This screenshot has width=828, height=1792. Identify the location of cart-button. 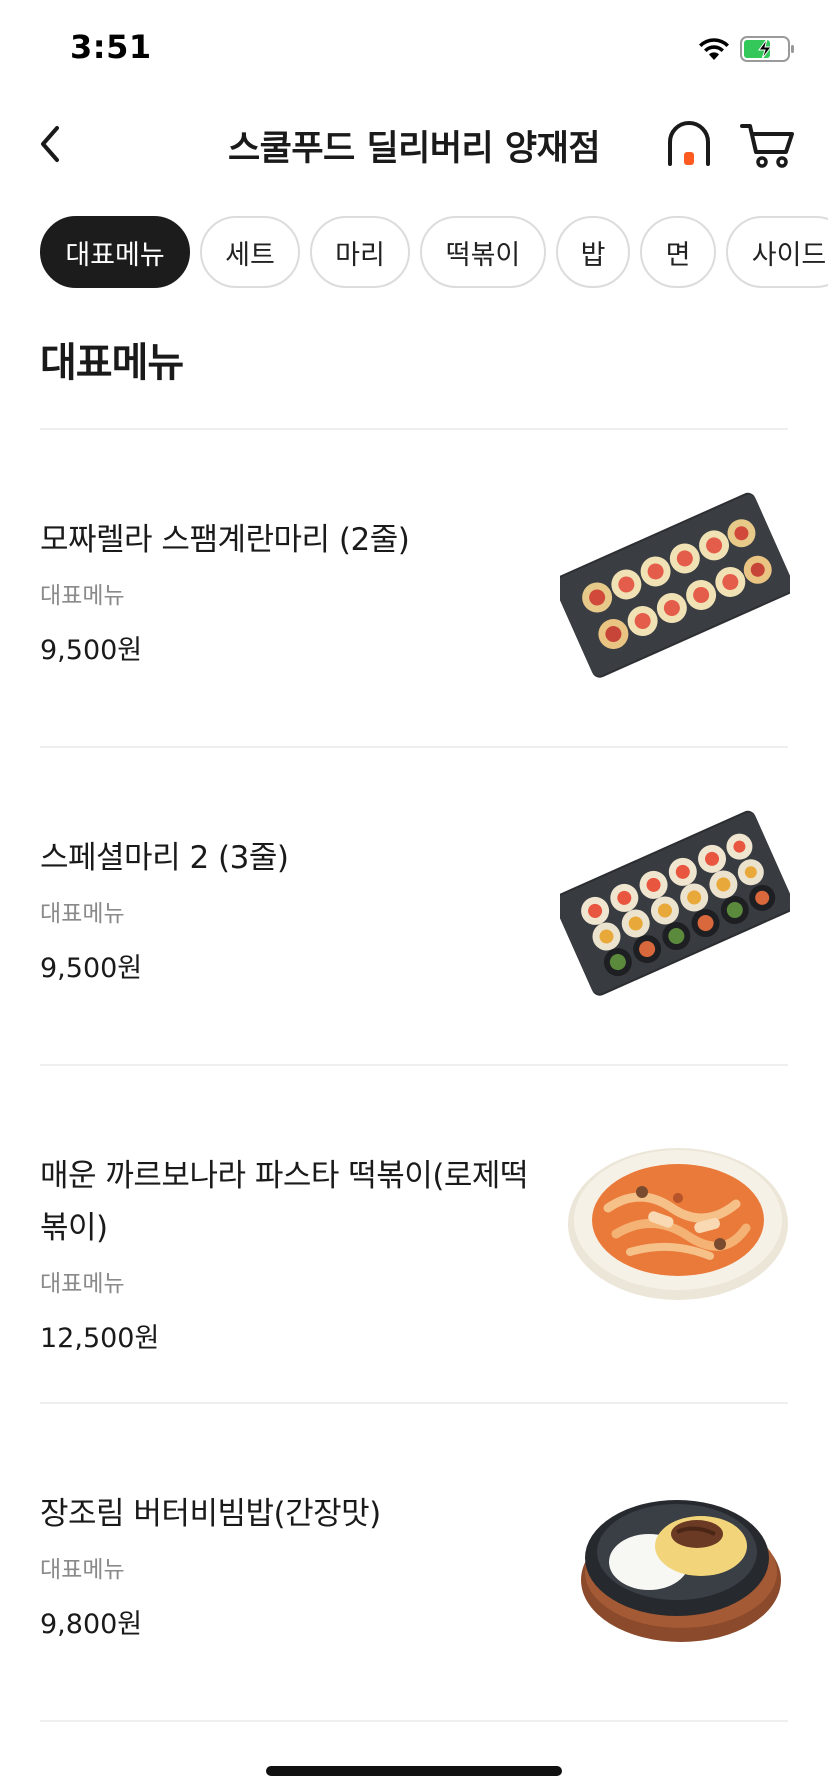
(768, 145).